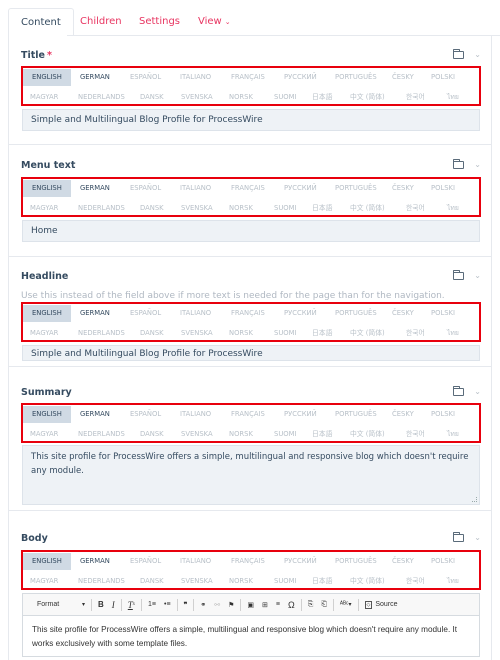 Image resolution: width=500 pixels, height=660 pixels. Describe the element at coordinates (231, 605) in the screenshot. I see `anchor-flag-button: ⚑` at that location.